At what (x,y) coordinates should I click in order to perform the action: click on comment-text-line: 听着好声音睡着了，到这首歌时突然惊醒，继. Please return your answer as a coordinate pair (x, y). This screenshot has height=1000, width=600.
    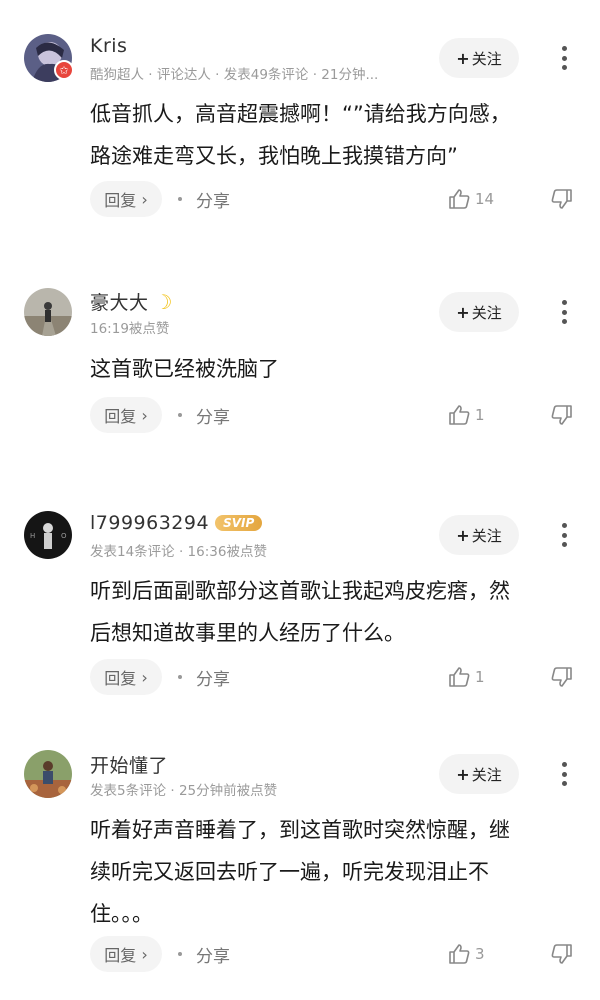
    Looking at the image, I should click on (300, 830).